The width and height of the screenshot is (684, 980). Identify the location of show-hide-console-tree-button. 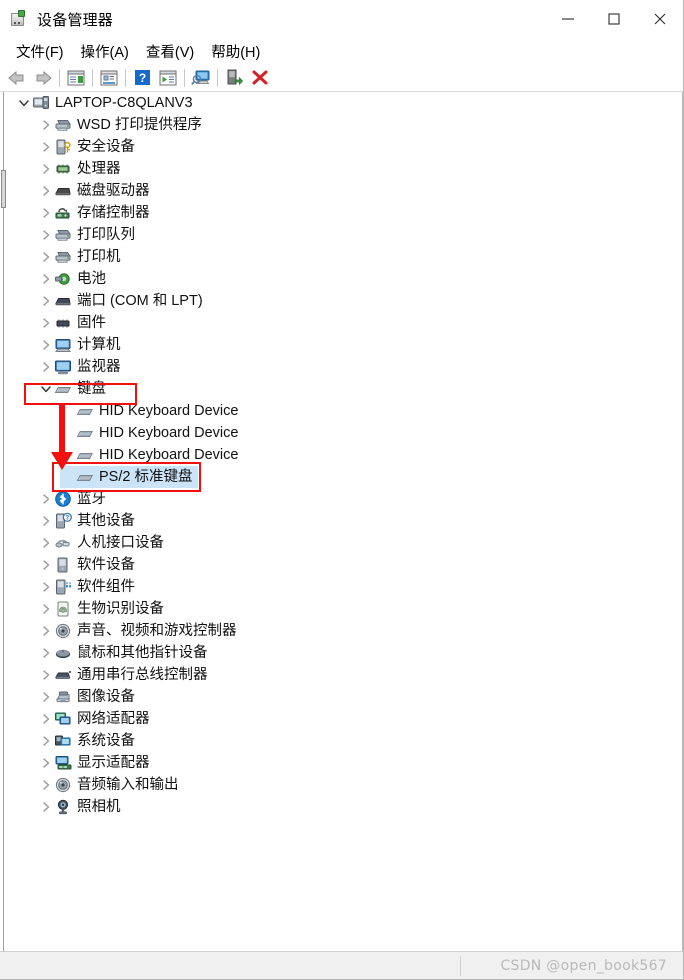
(76, 78).